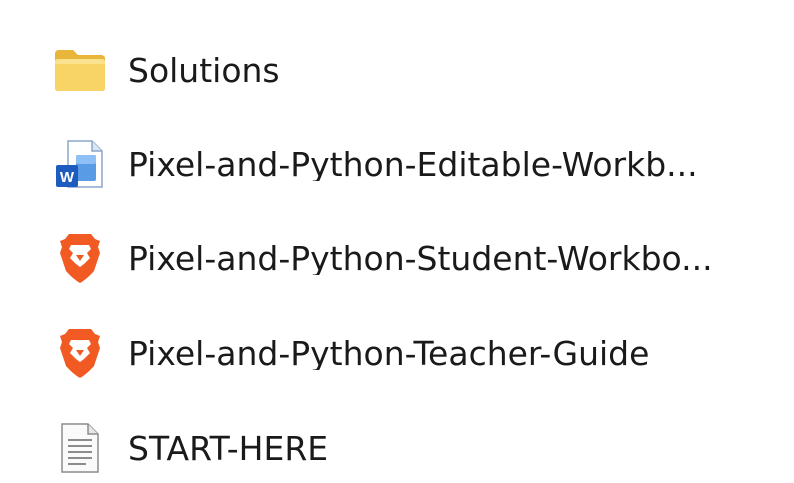 The width and height of the screenshot is (794, 483). I want to click on file-name: Pixel-and-Python-Teacher-Guide, so click(389, 353).